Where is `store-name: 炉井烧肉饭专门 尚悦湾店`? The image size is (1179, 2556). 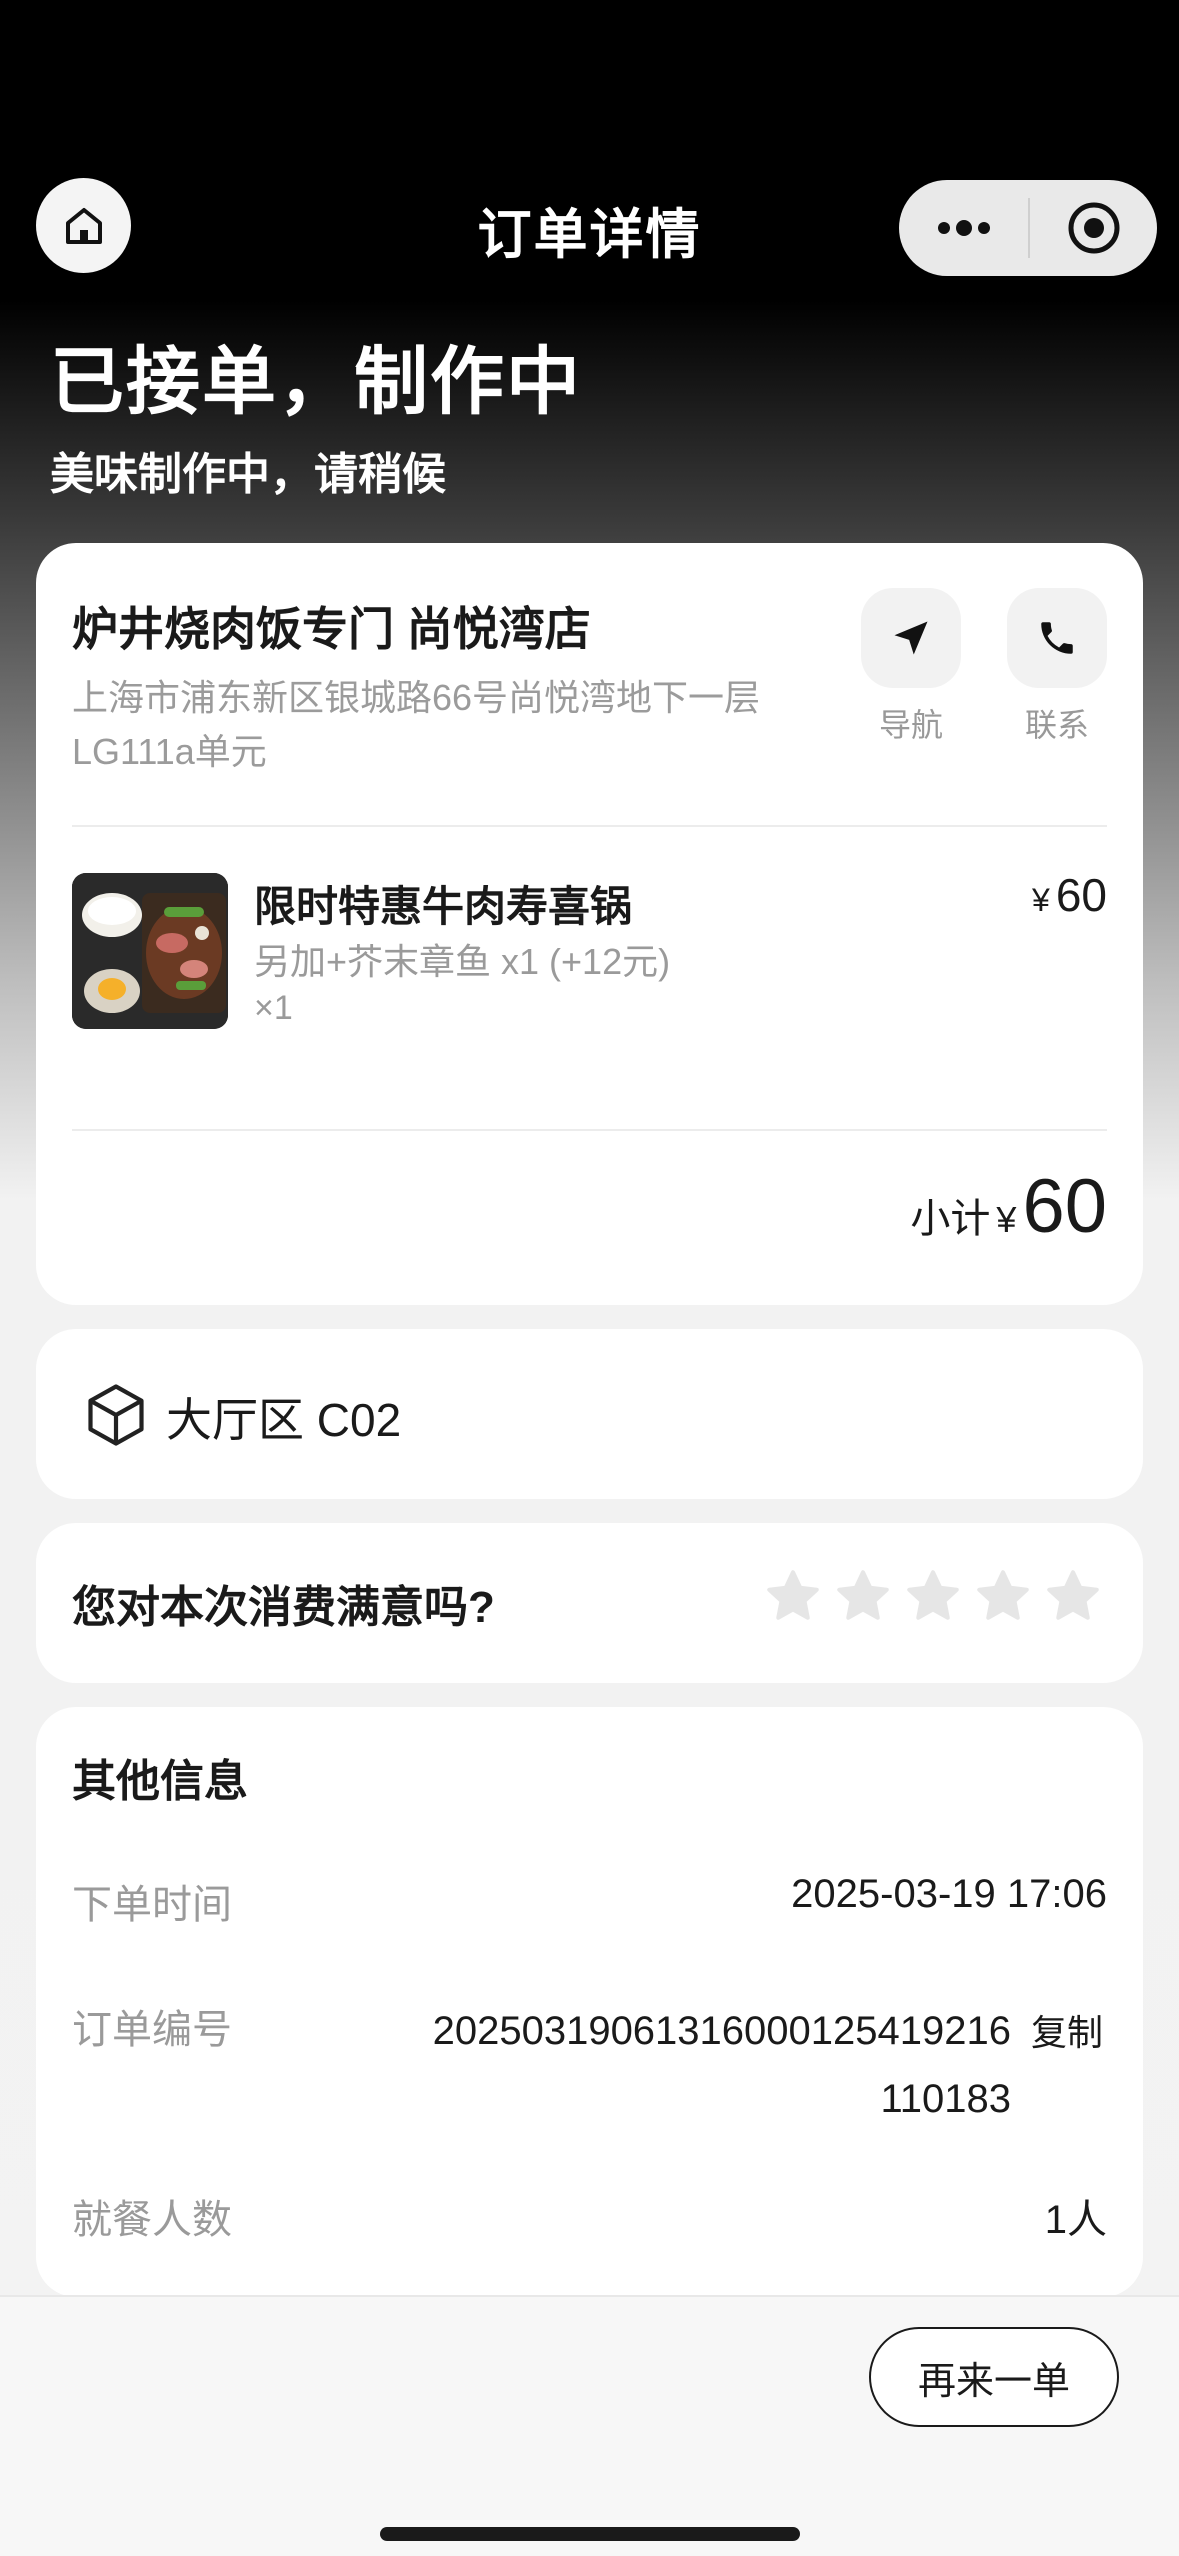
store-name: 炉井烧肉饭专门 尚悦湾店 is located at coordinates (331, 629).